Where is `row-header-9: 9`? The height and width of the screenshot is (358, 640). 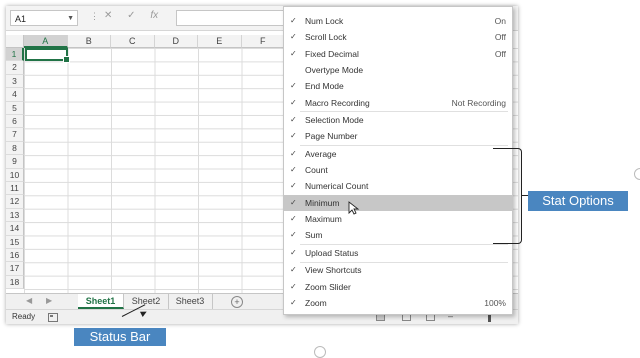 row-header-9: 9 is located at coordinates (15, 162).